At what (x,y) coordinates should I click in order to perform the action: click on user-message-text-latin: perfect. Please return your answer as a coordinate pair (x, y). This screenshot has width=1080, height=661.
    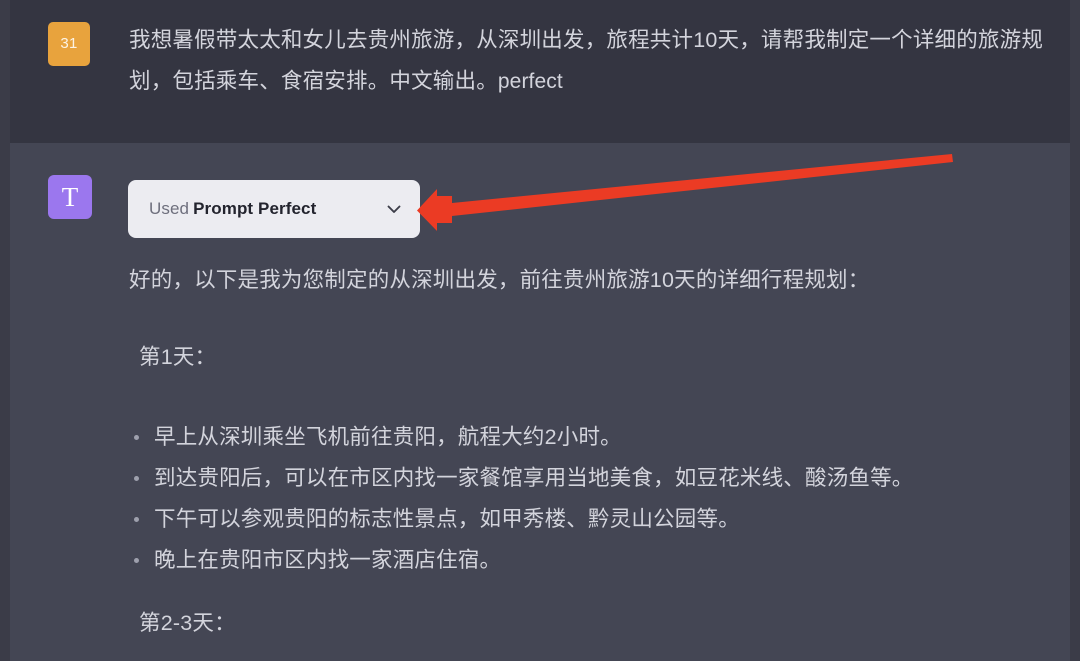
    Looking at the image, I should click on (530, 81).